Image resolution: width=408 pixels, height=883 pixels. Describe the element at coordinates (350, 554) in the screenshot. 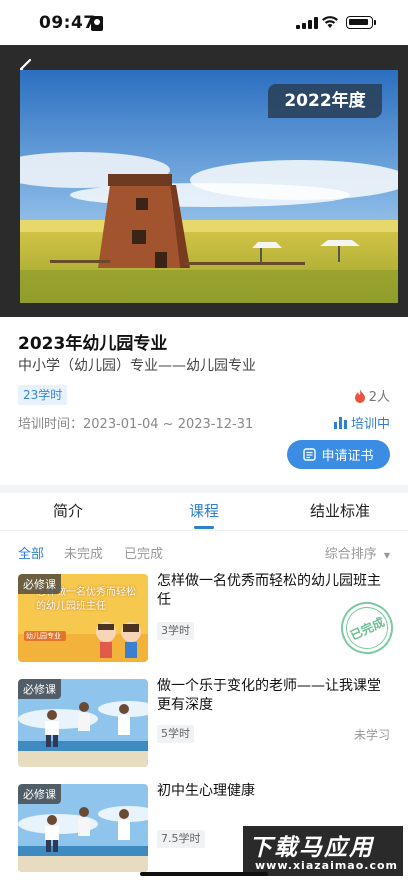

I see `sort-label: 综合排序` at that location.